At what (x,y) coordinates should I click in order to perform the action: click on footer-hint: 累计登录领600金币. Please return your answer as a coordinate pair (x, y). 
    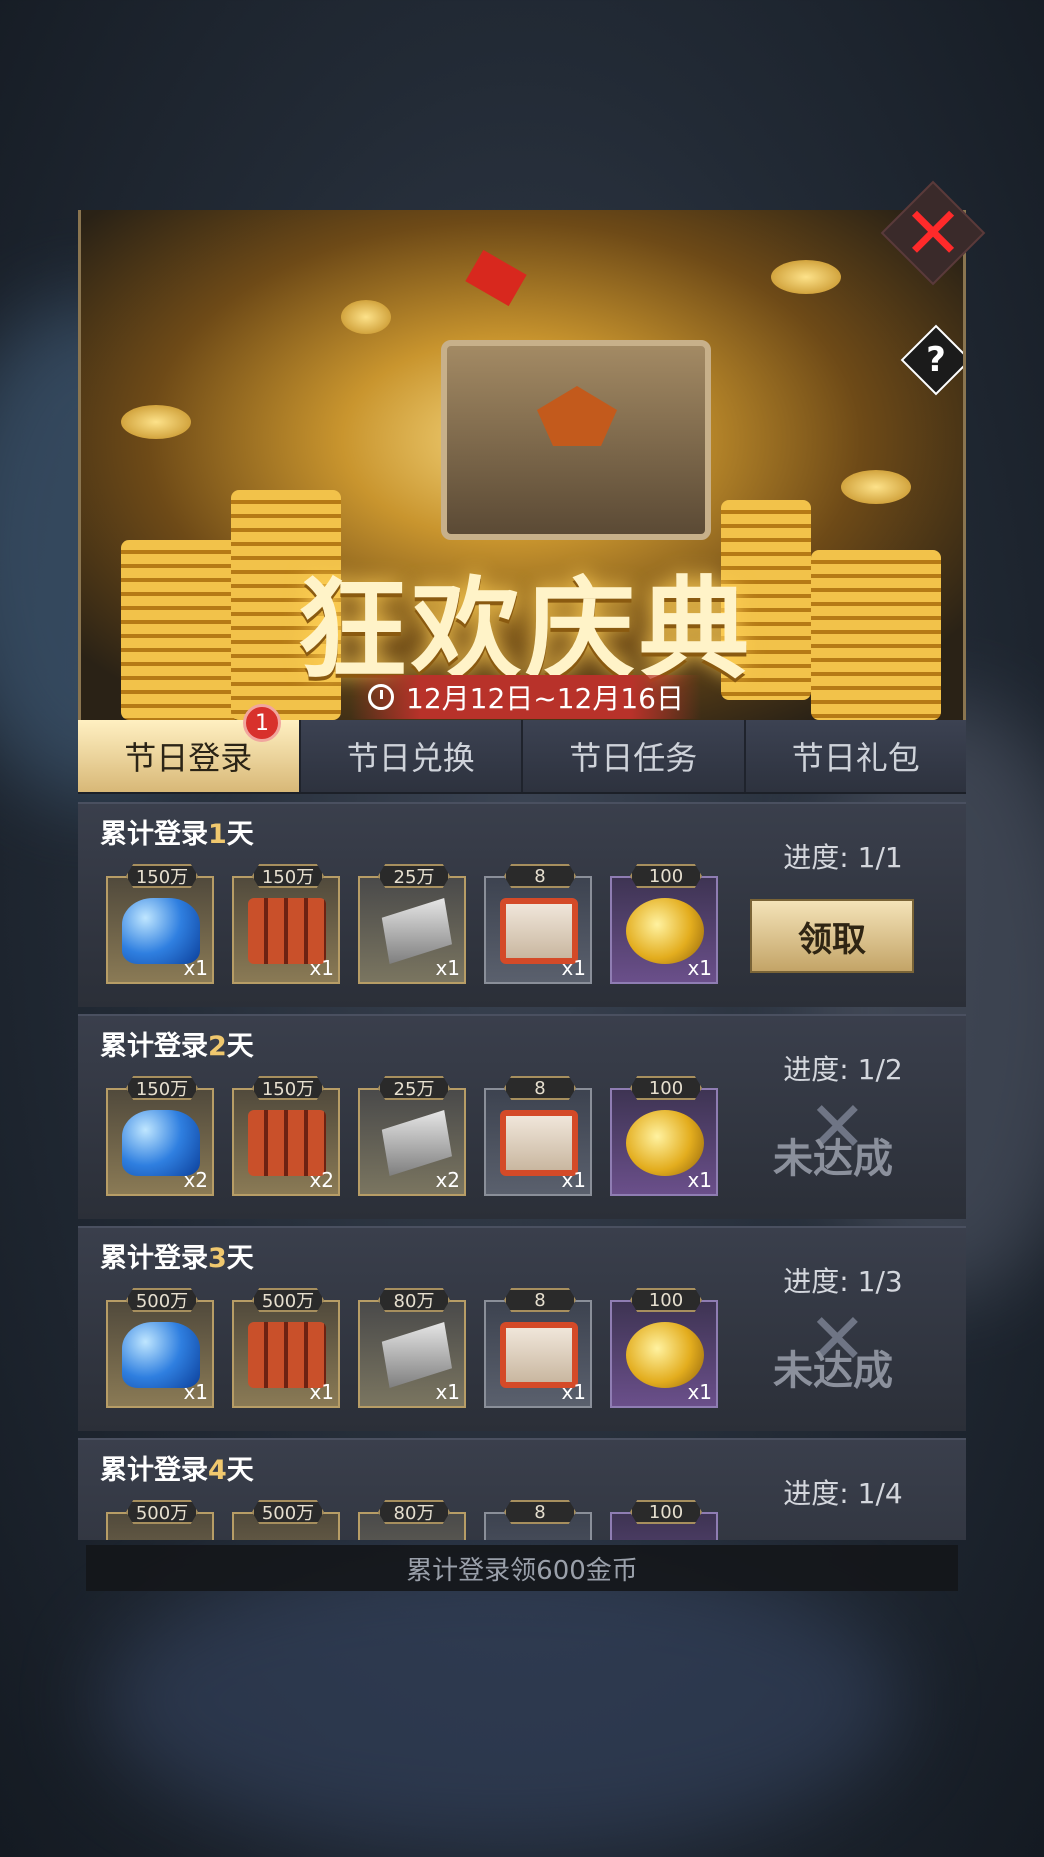
    Looking at the image, I should click on (522, 1568).